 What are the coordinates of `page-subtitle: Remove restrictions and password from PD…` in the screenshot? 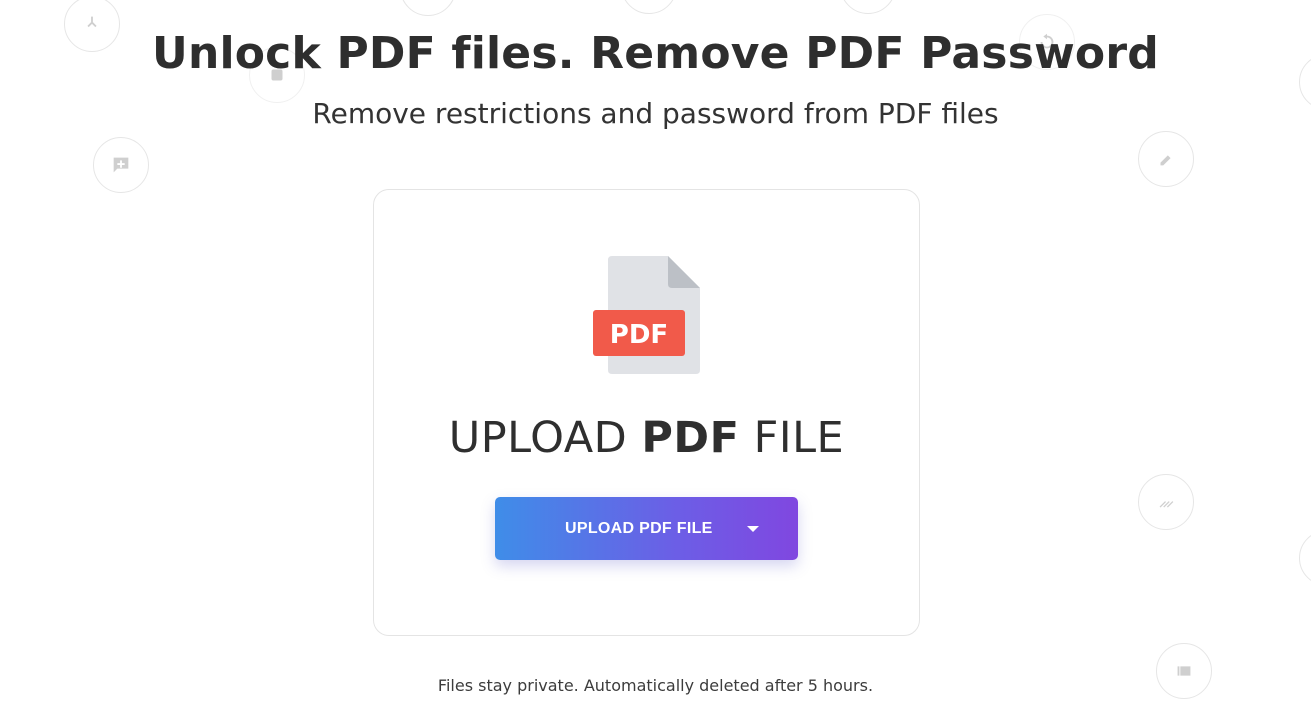 It's located at (655, 113).